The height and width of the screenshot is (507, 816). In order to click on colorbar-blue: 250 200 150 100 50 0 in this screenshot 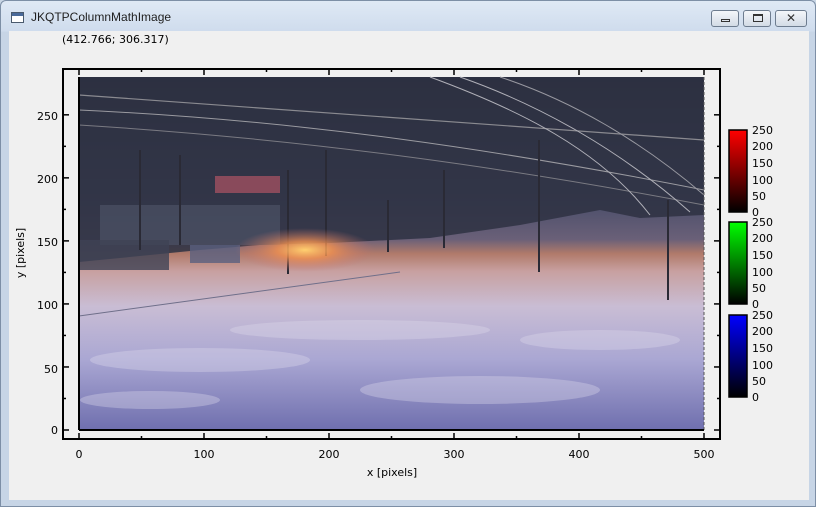, I will do `click(750, 356)`.